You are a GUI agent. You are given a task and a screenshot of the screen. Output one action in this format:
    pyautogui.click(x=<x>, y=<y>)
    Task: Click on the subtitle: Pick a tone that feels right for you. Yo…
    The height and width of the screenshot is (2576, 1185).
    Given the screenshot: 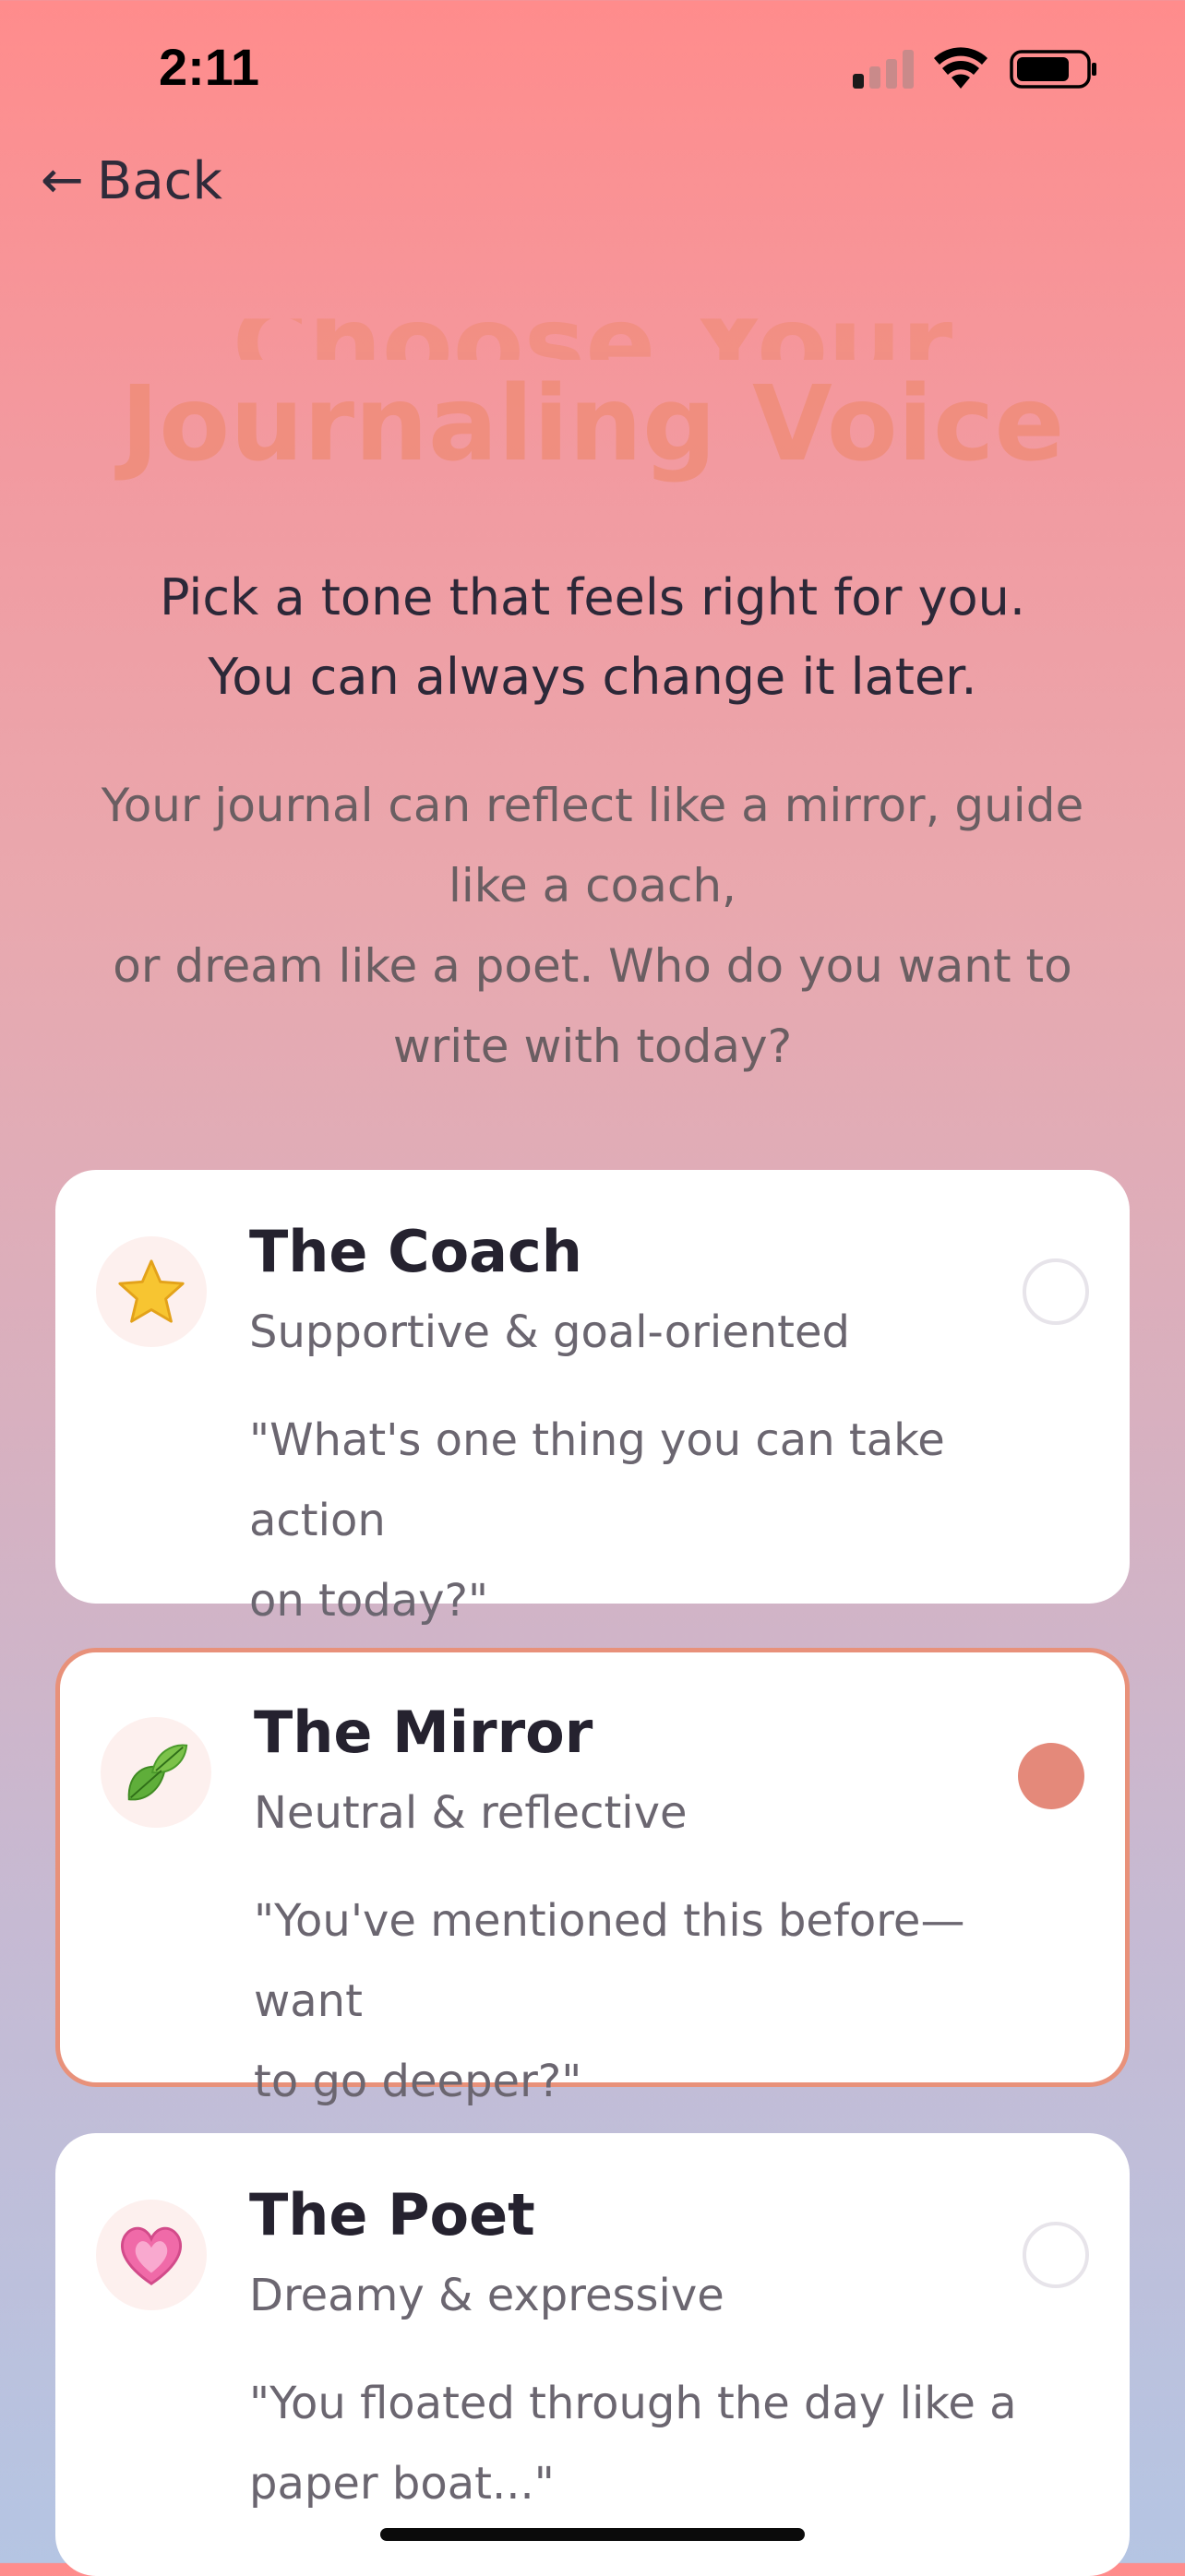 What is the action you would take?
    pyautogui.click(x=592, y=637)
    